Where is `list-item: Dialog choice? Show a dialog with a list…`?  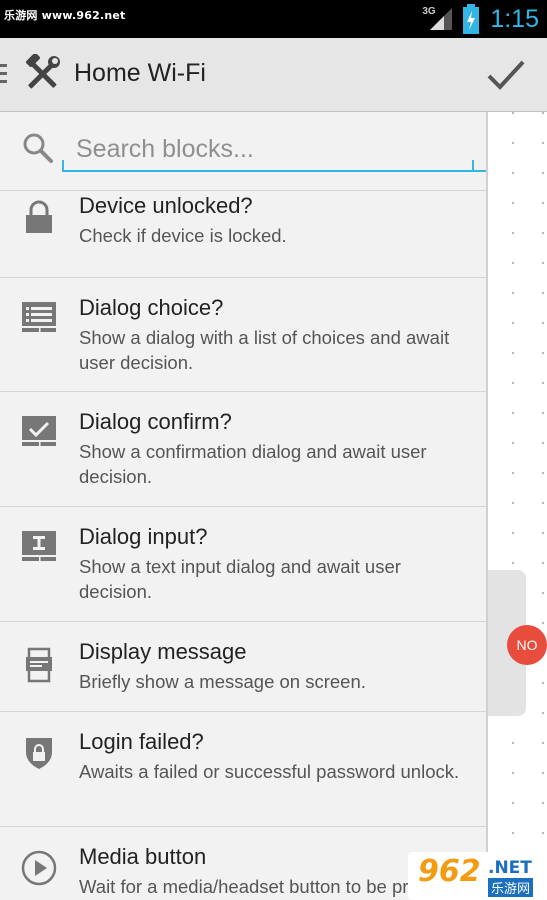
list-item: Dialog choice? Show a dialog with a list… is located at coordinates (243, 335).